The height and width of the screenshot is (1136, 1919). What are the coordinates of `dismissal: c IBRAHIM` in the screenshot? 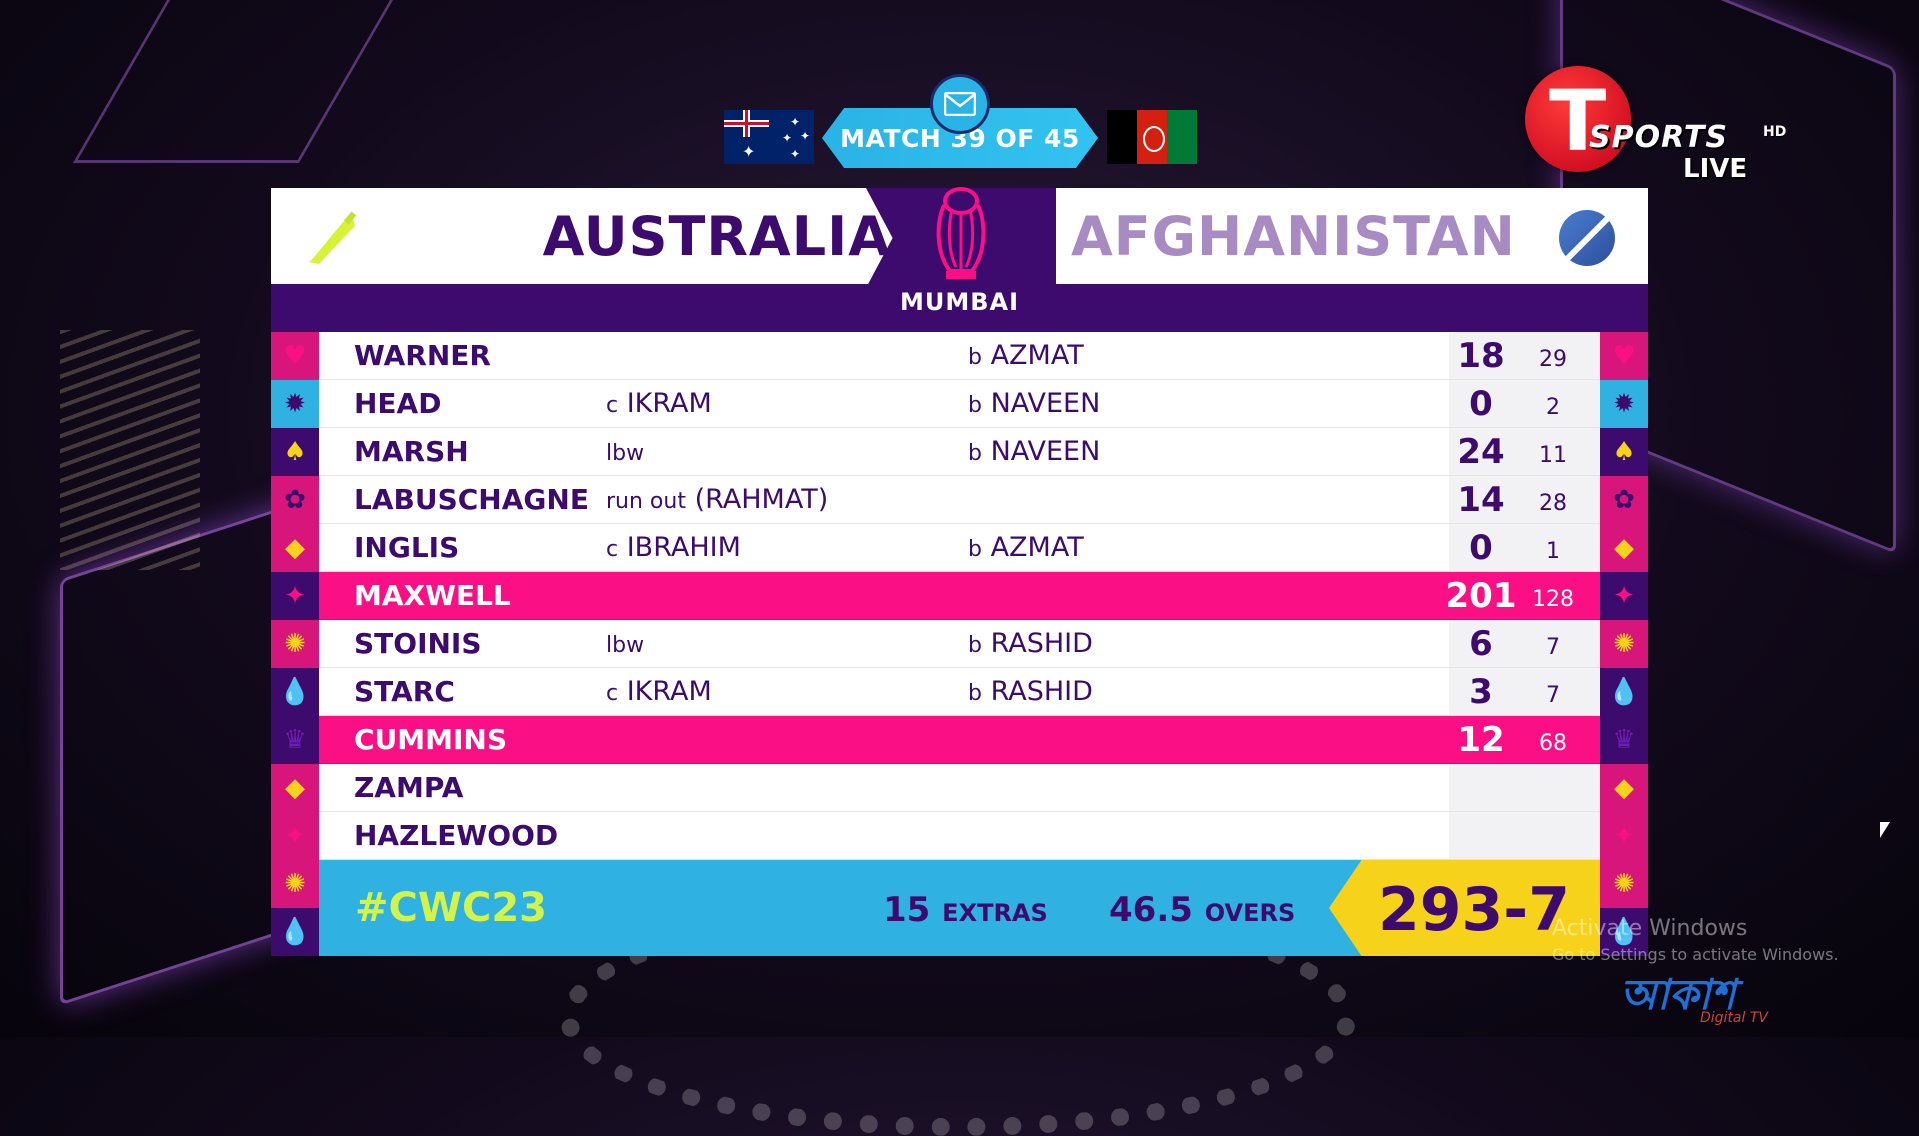 It's located at (673, 547).